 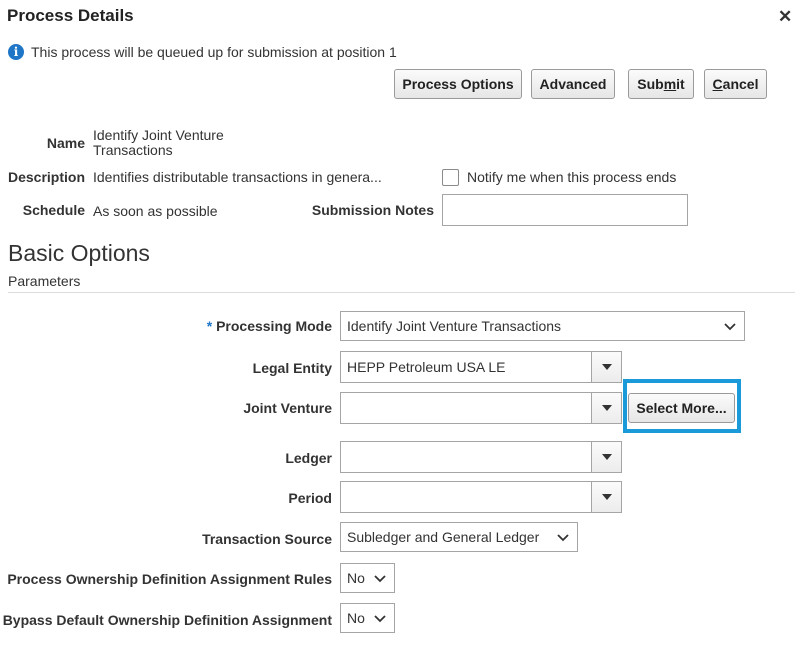 I want to click on advanced-button: Advanced, so click(x=573, y=84).